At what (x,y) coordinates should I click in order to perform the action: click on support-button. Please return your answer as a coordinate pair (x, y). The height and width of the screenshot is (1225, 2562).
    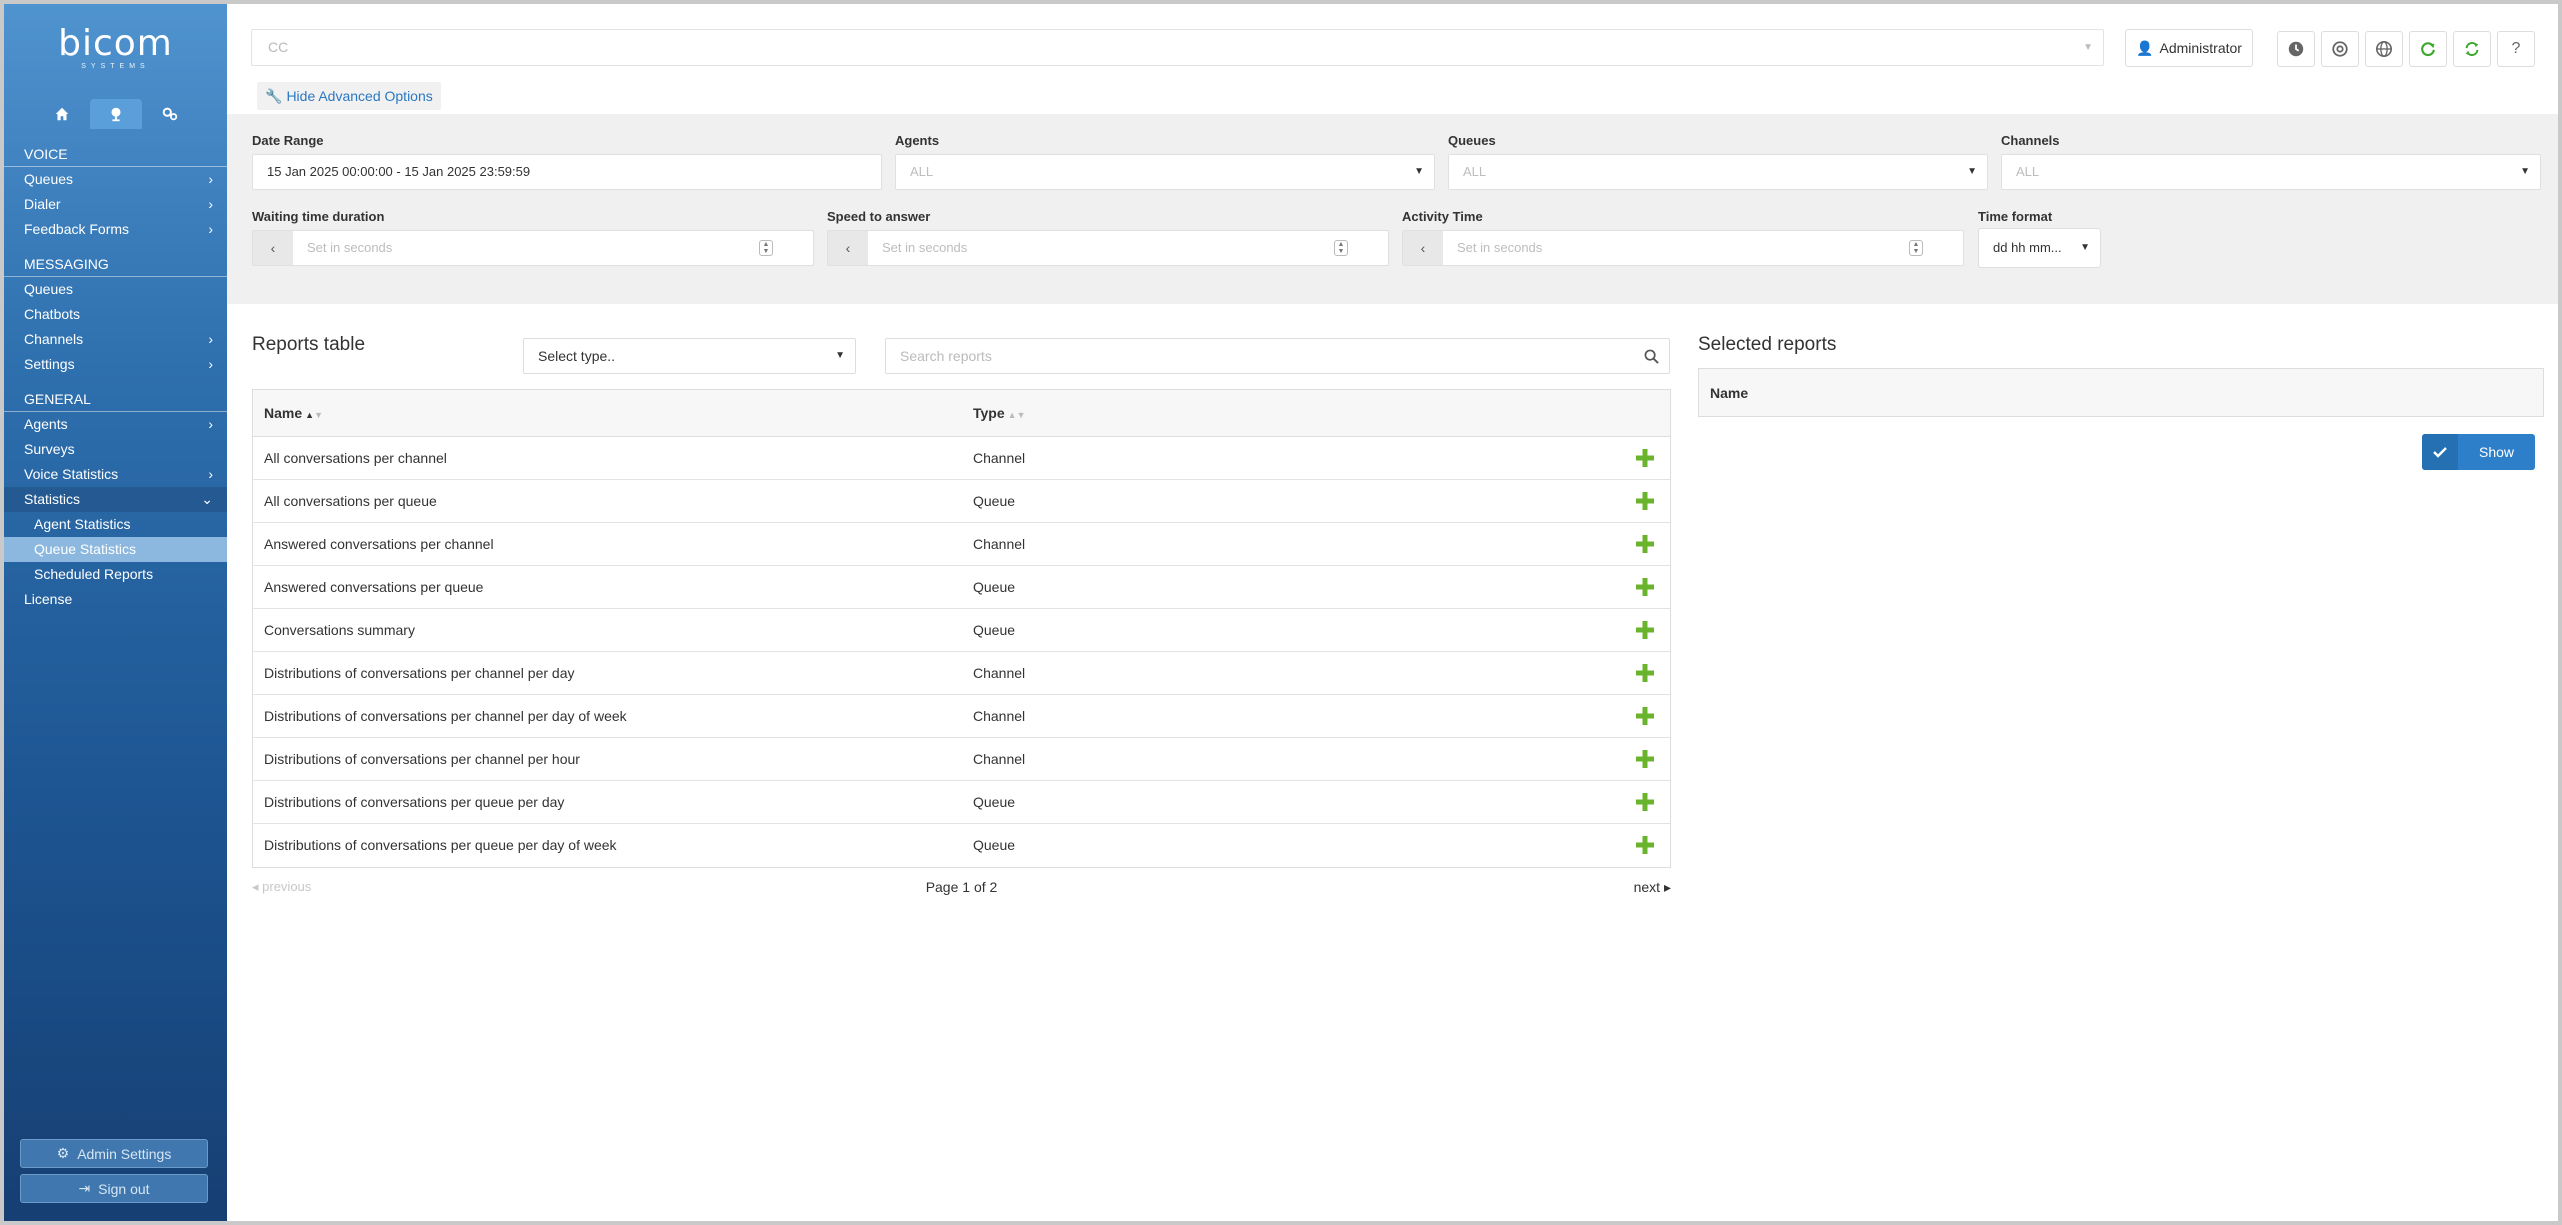
    Looking at the image, I should click on (2340, 49).